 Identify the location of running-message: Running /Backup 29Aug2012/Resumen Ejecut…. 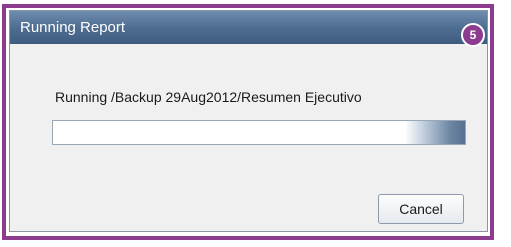
(208, 97).